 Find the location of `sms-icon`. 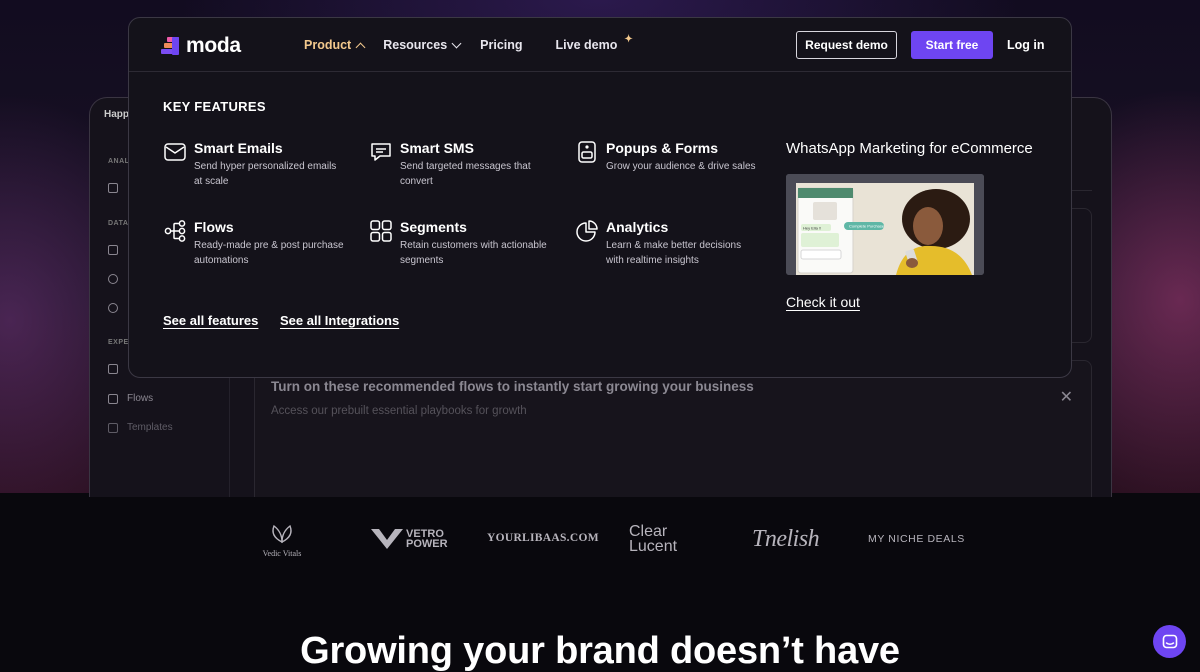

sms-icon is located at coordinates (381, 152).